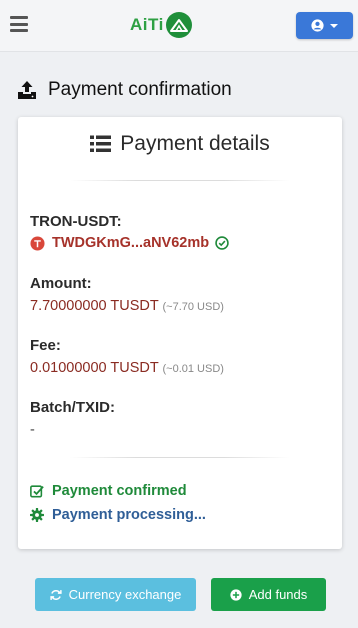  Describe the element at coordinates (147, 24) in the screenshot. I see `logo-text: AiTi` at that location.